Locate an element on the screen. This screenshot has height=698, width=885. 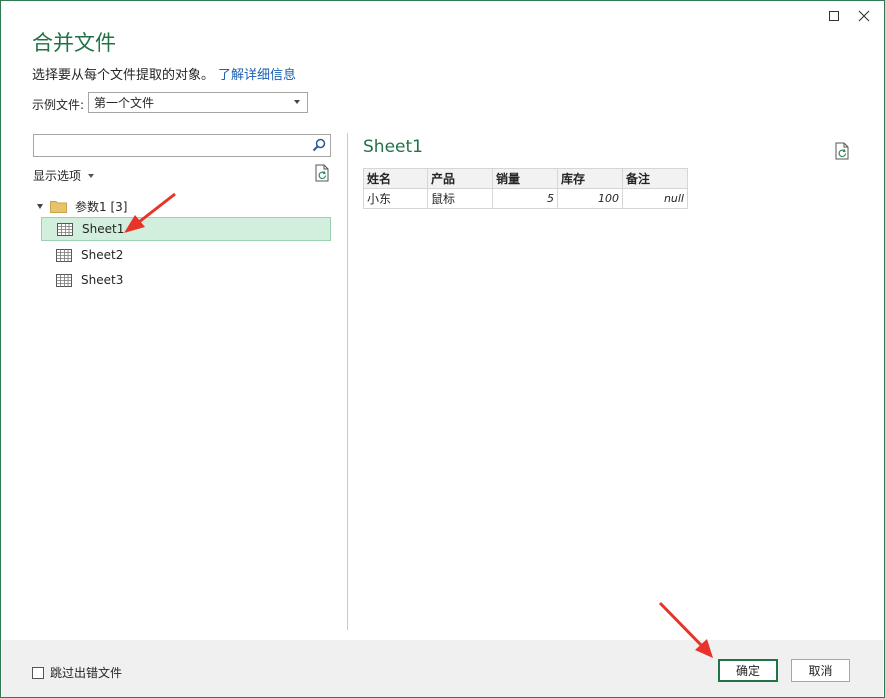
ok-button: 确定 is located at coordinates (748, 670).